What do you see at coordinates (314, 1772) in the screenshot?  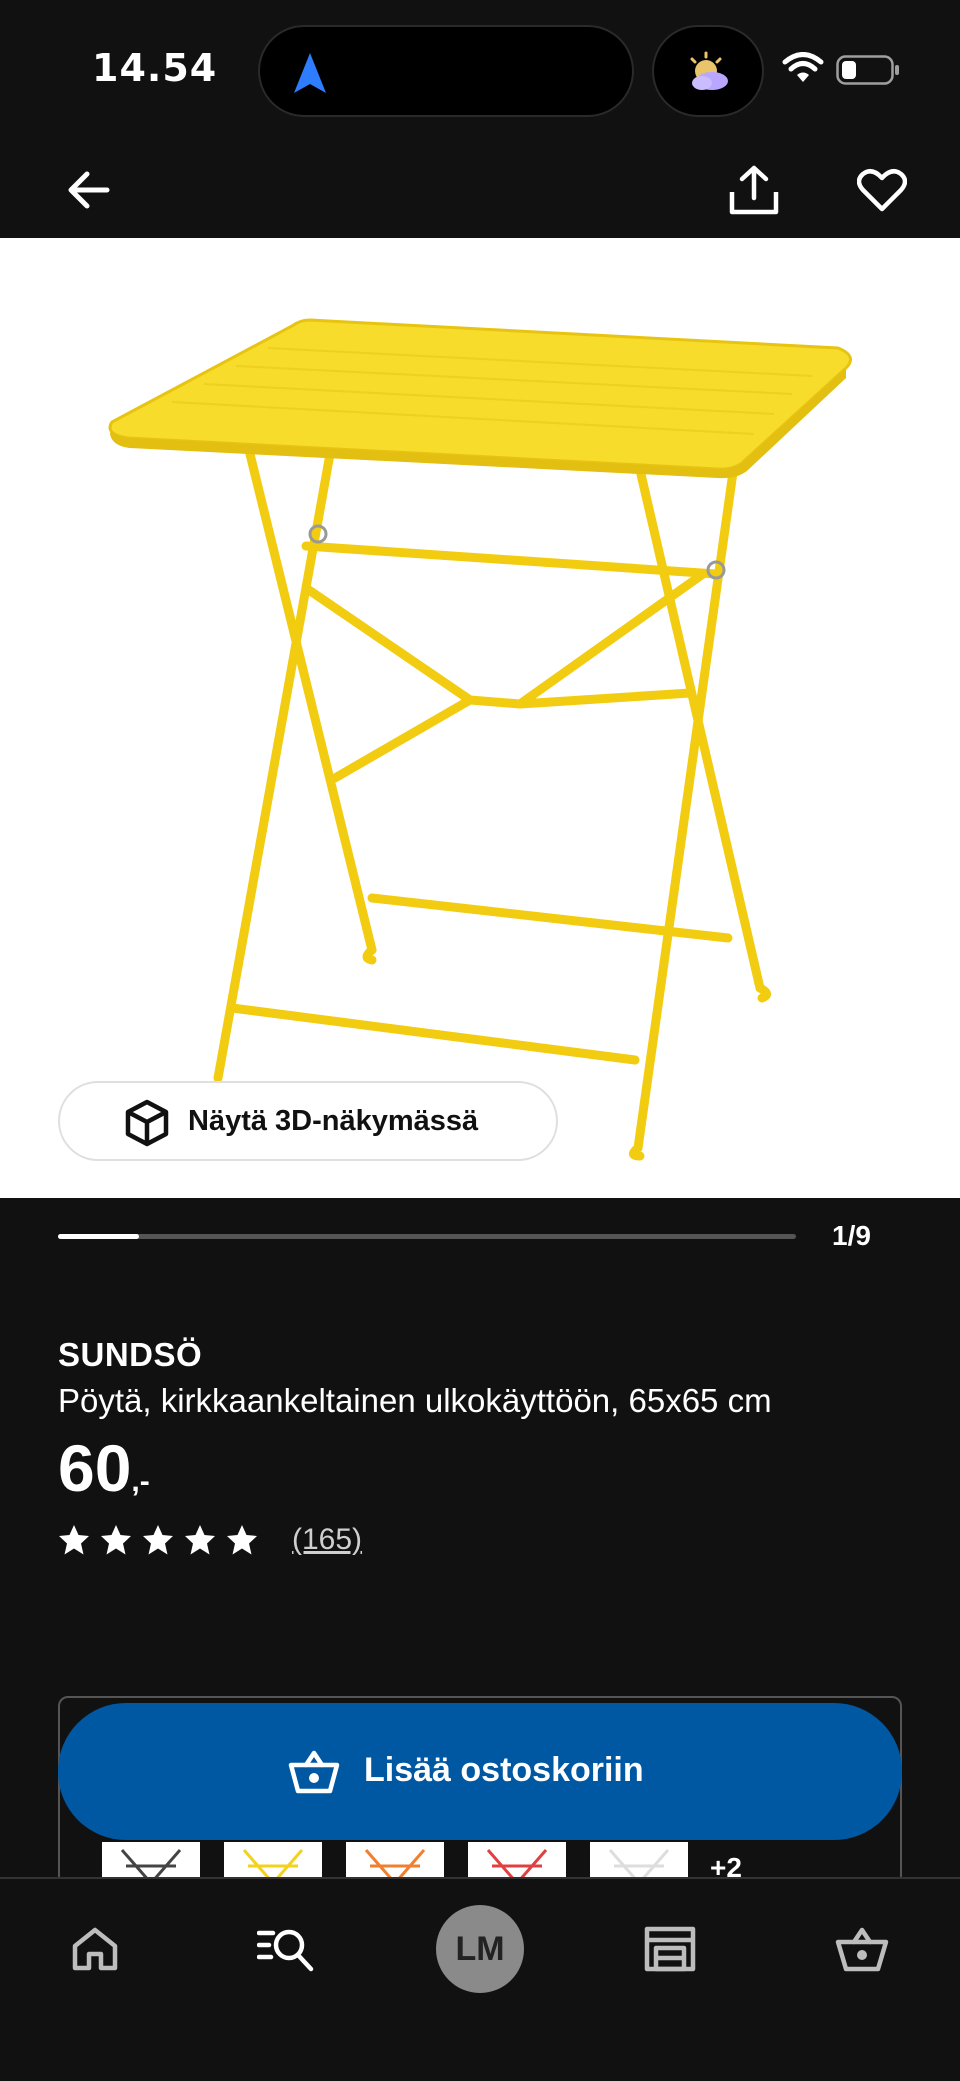 I see `shopping-basket-icon` at bounding box center [314, 1772].